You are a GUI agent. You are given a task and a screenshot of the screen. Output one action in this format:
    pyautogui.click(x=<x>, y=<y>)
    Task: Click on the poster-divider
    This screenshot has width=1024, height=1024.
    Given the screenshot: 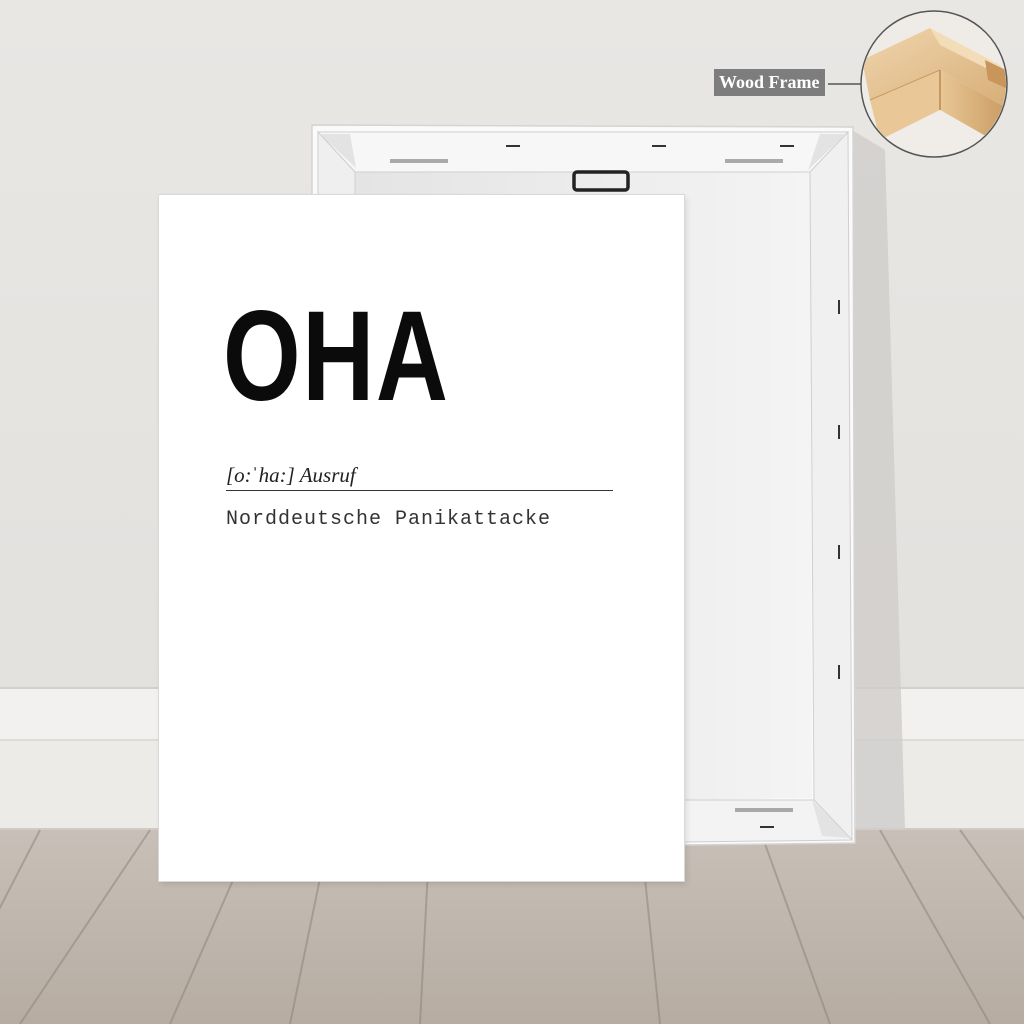 What is the action you would take?
    pyautogui.click(x=419, y=490)
    